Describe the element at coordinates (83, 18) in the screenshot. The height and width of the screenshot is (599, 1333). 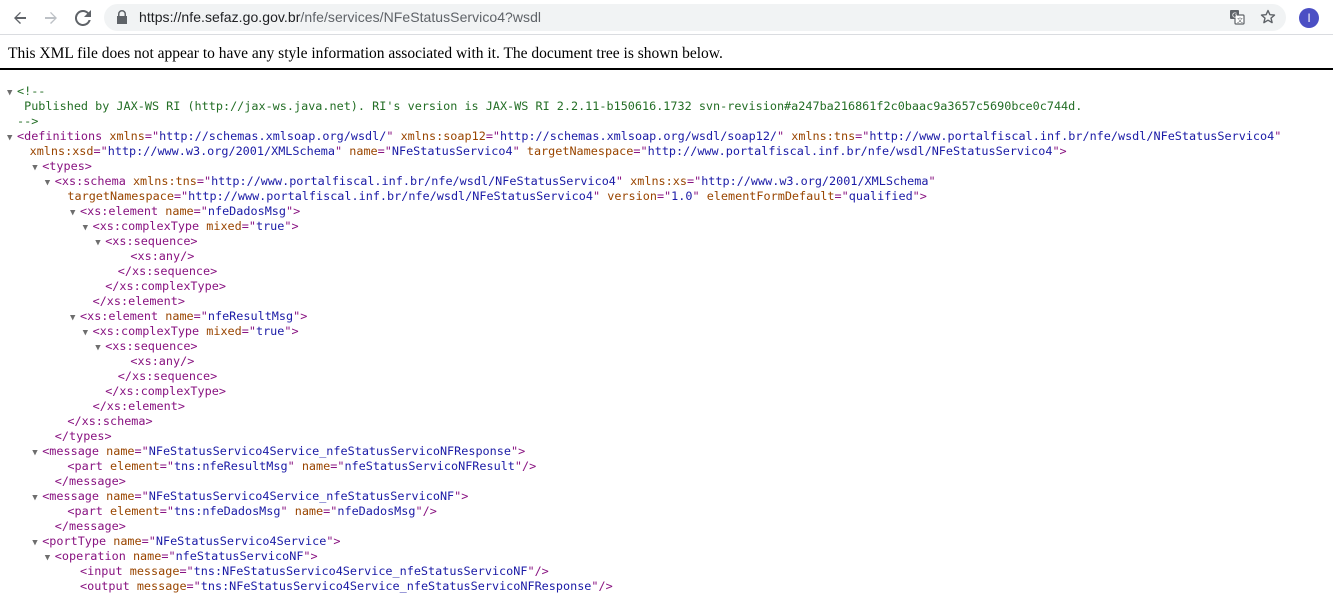
I see `reload-icon` at that location.